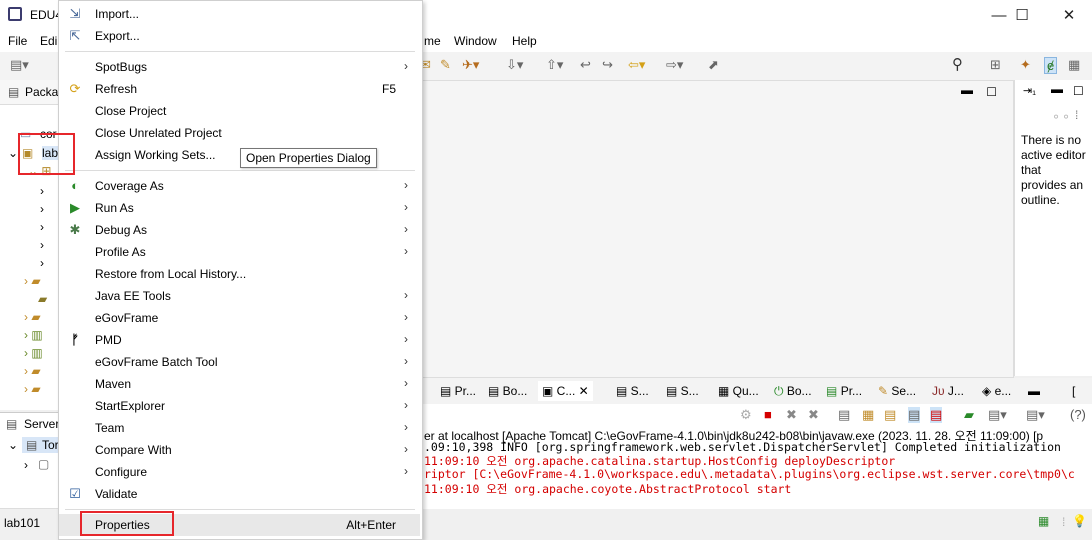 The image size is (1092, 540). I want to click on menu-item-pmd: ᚠ PMD ›, so click(239, 340).